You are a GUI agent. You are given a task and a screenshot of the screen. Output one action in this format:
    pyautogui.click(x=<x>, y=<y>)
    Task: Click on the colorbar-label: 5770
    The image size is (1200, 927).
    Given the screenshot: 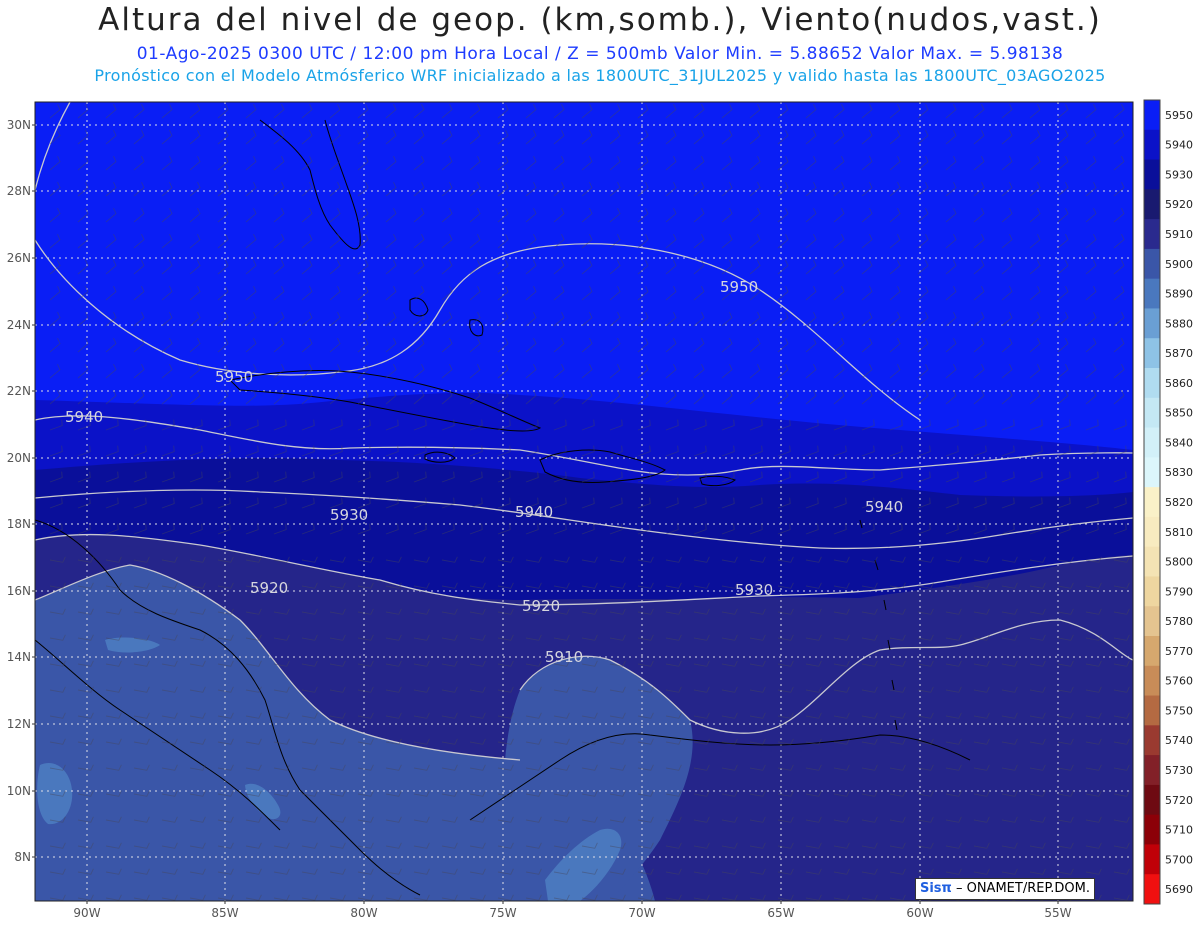 What is the action you would take?
    pyautogui.click(x=1179, y=651)
    